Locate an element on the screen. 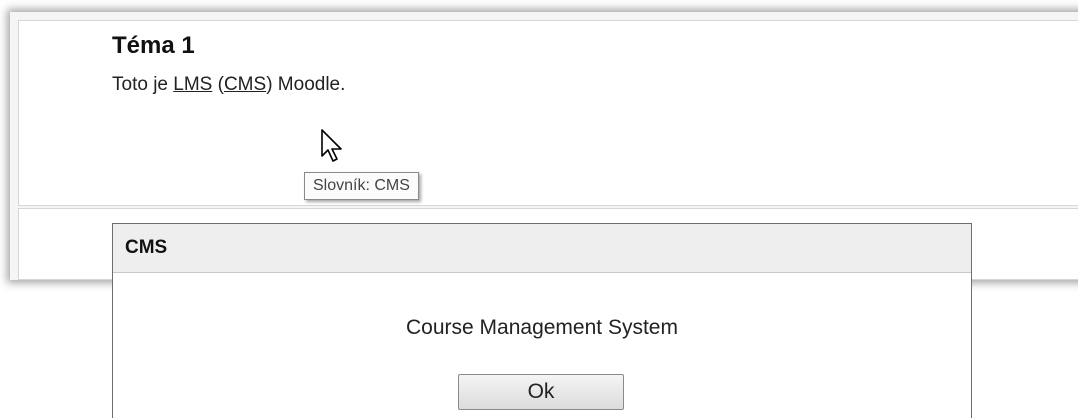 The height and width of the screenshot is (418, 1078). section-title: Téma 1 is located at coordinates (153, 45).